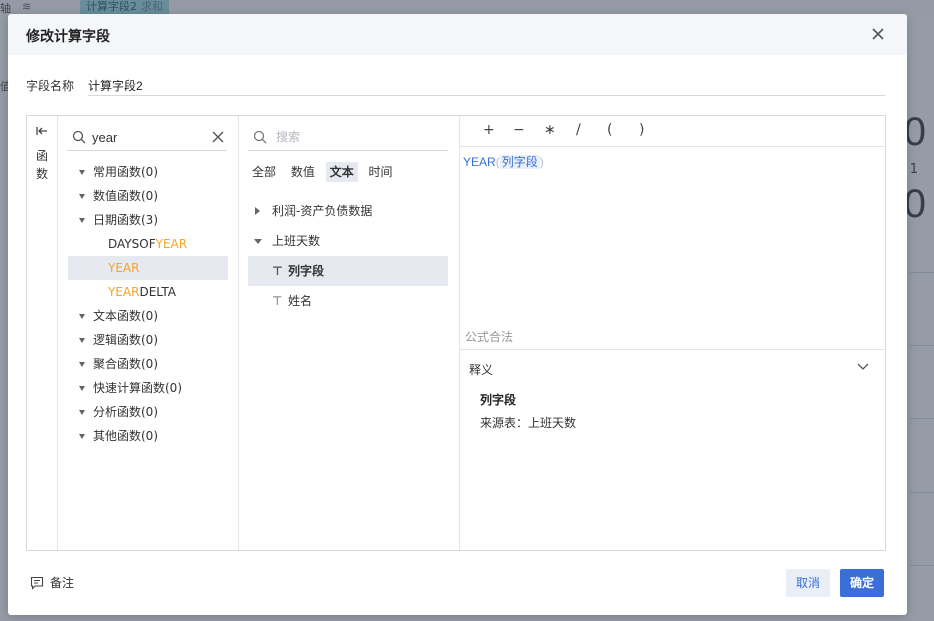 The height and width of the screenshot is (621, 934). Describe the element at coordinates (528, 423) in the screenshot. I see `explain-source: 来源表：上班天数` at that location.